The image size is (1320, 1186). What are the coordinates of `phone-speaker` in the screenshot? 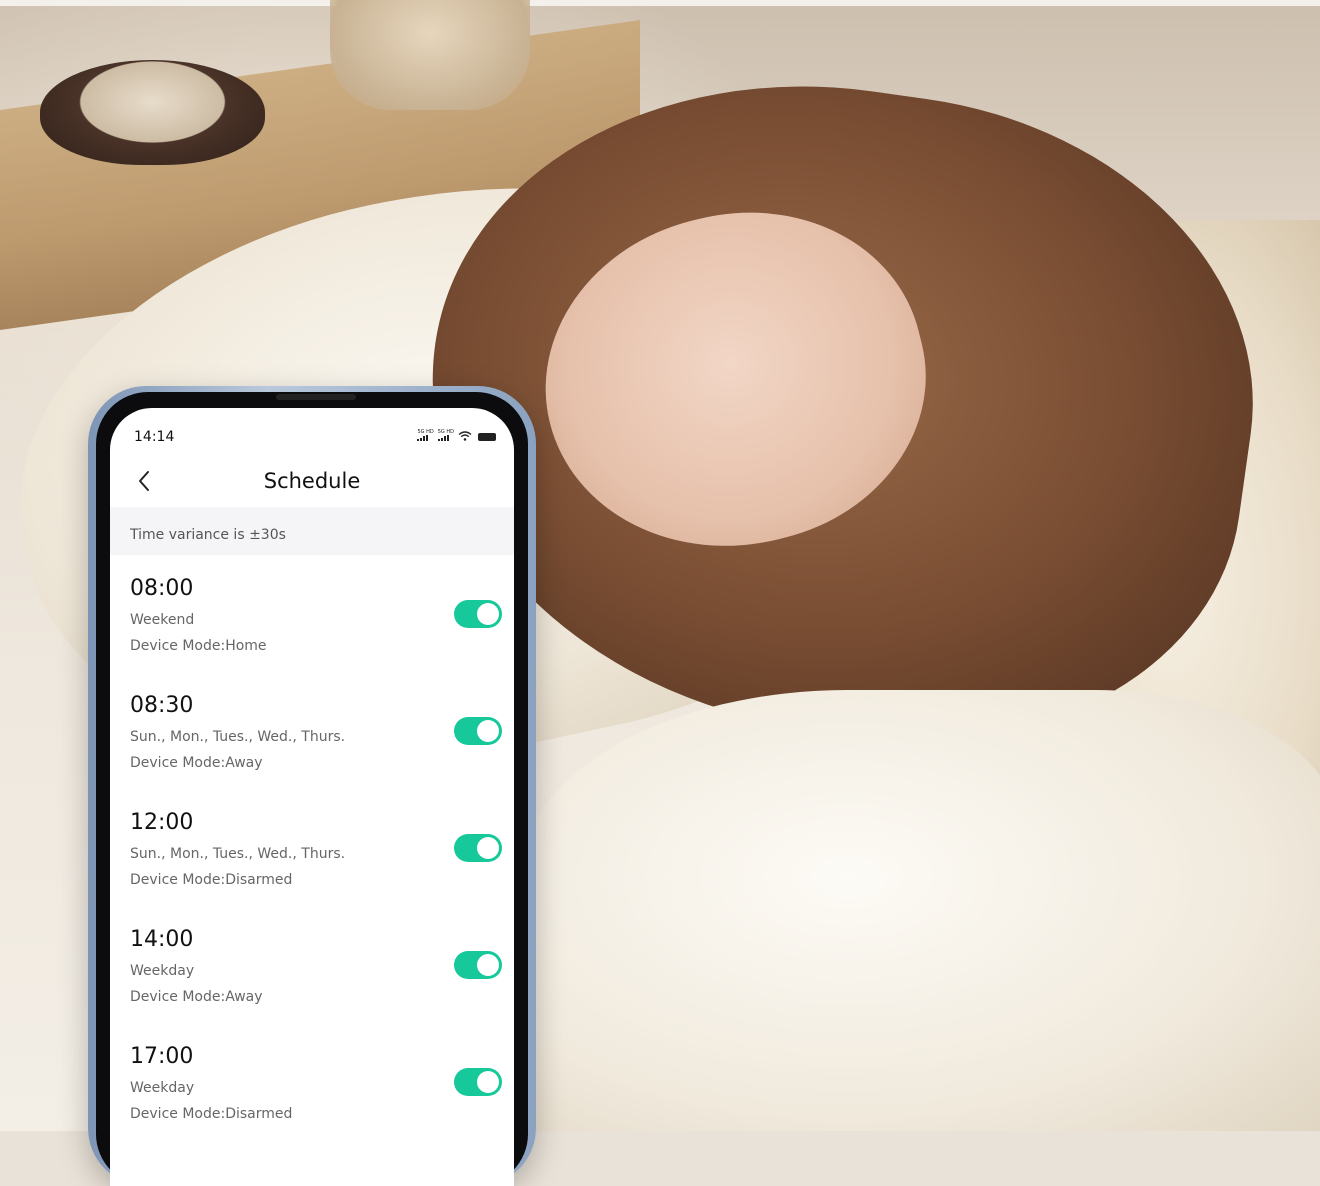 It's located at (316, 397).